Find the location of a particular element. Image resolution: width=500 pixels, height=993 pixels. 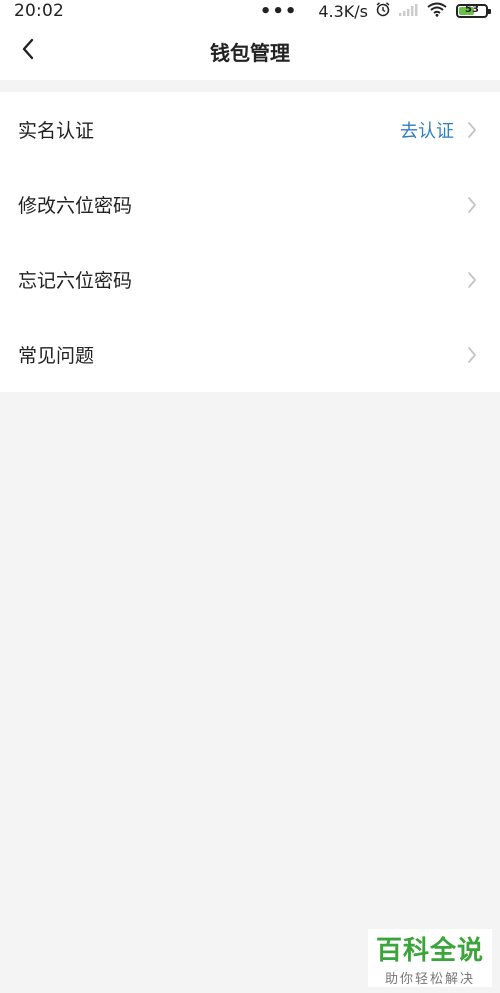

signal-icon is located at coordinates (409, 11).